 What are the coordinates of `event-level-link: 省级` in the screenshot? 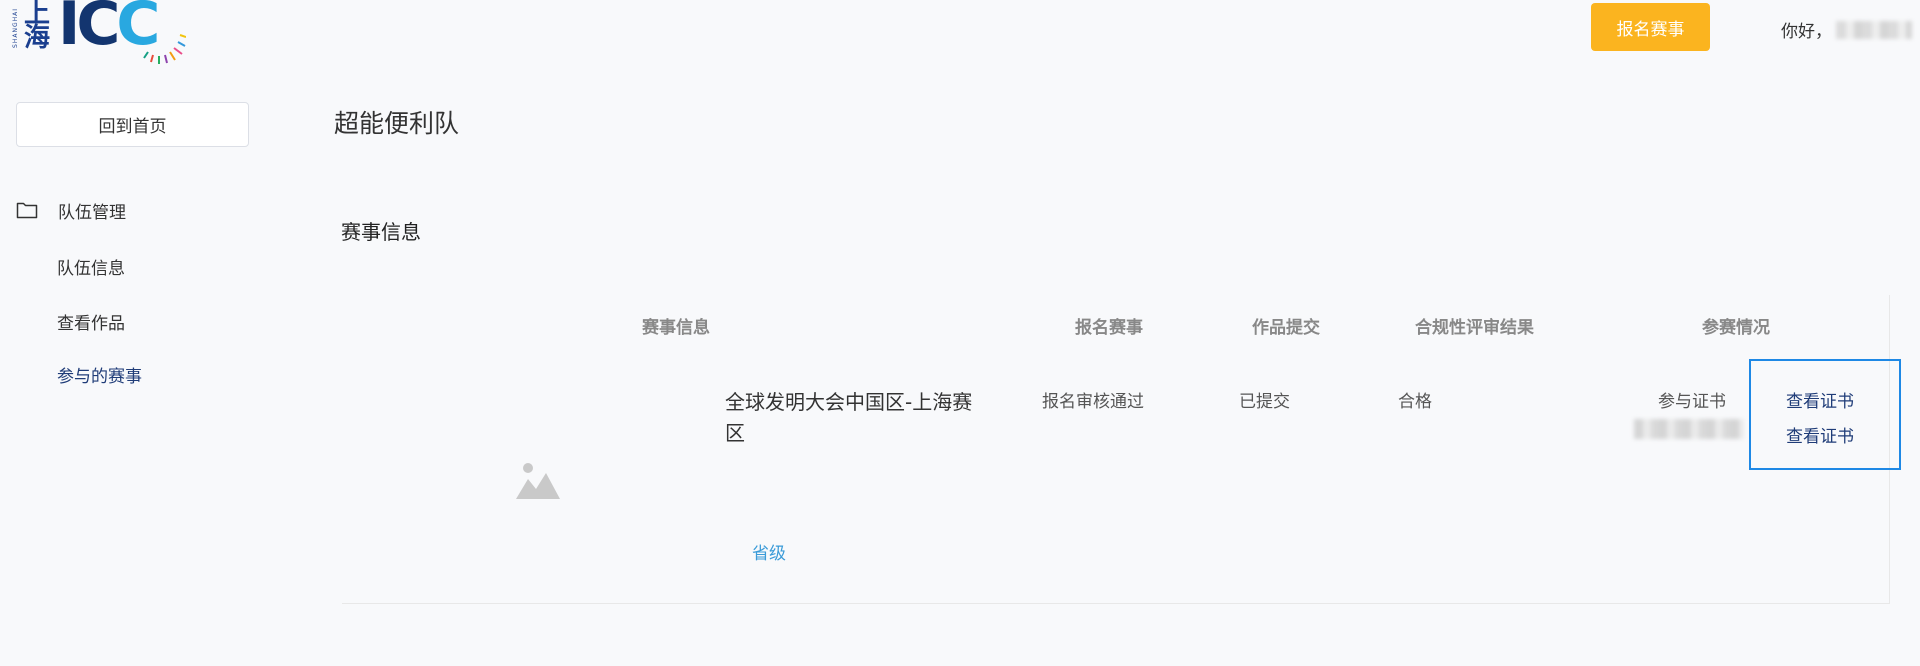 It's located at (769, 551).